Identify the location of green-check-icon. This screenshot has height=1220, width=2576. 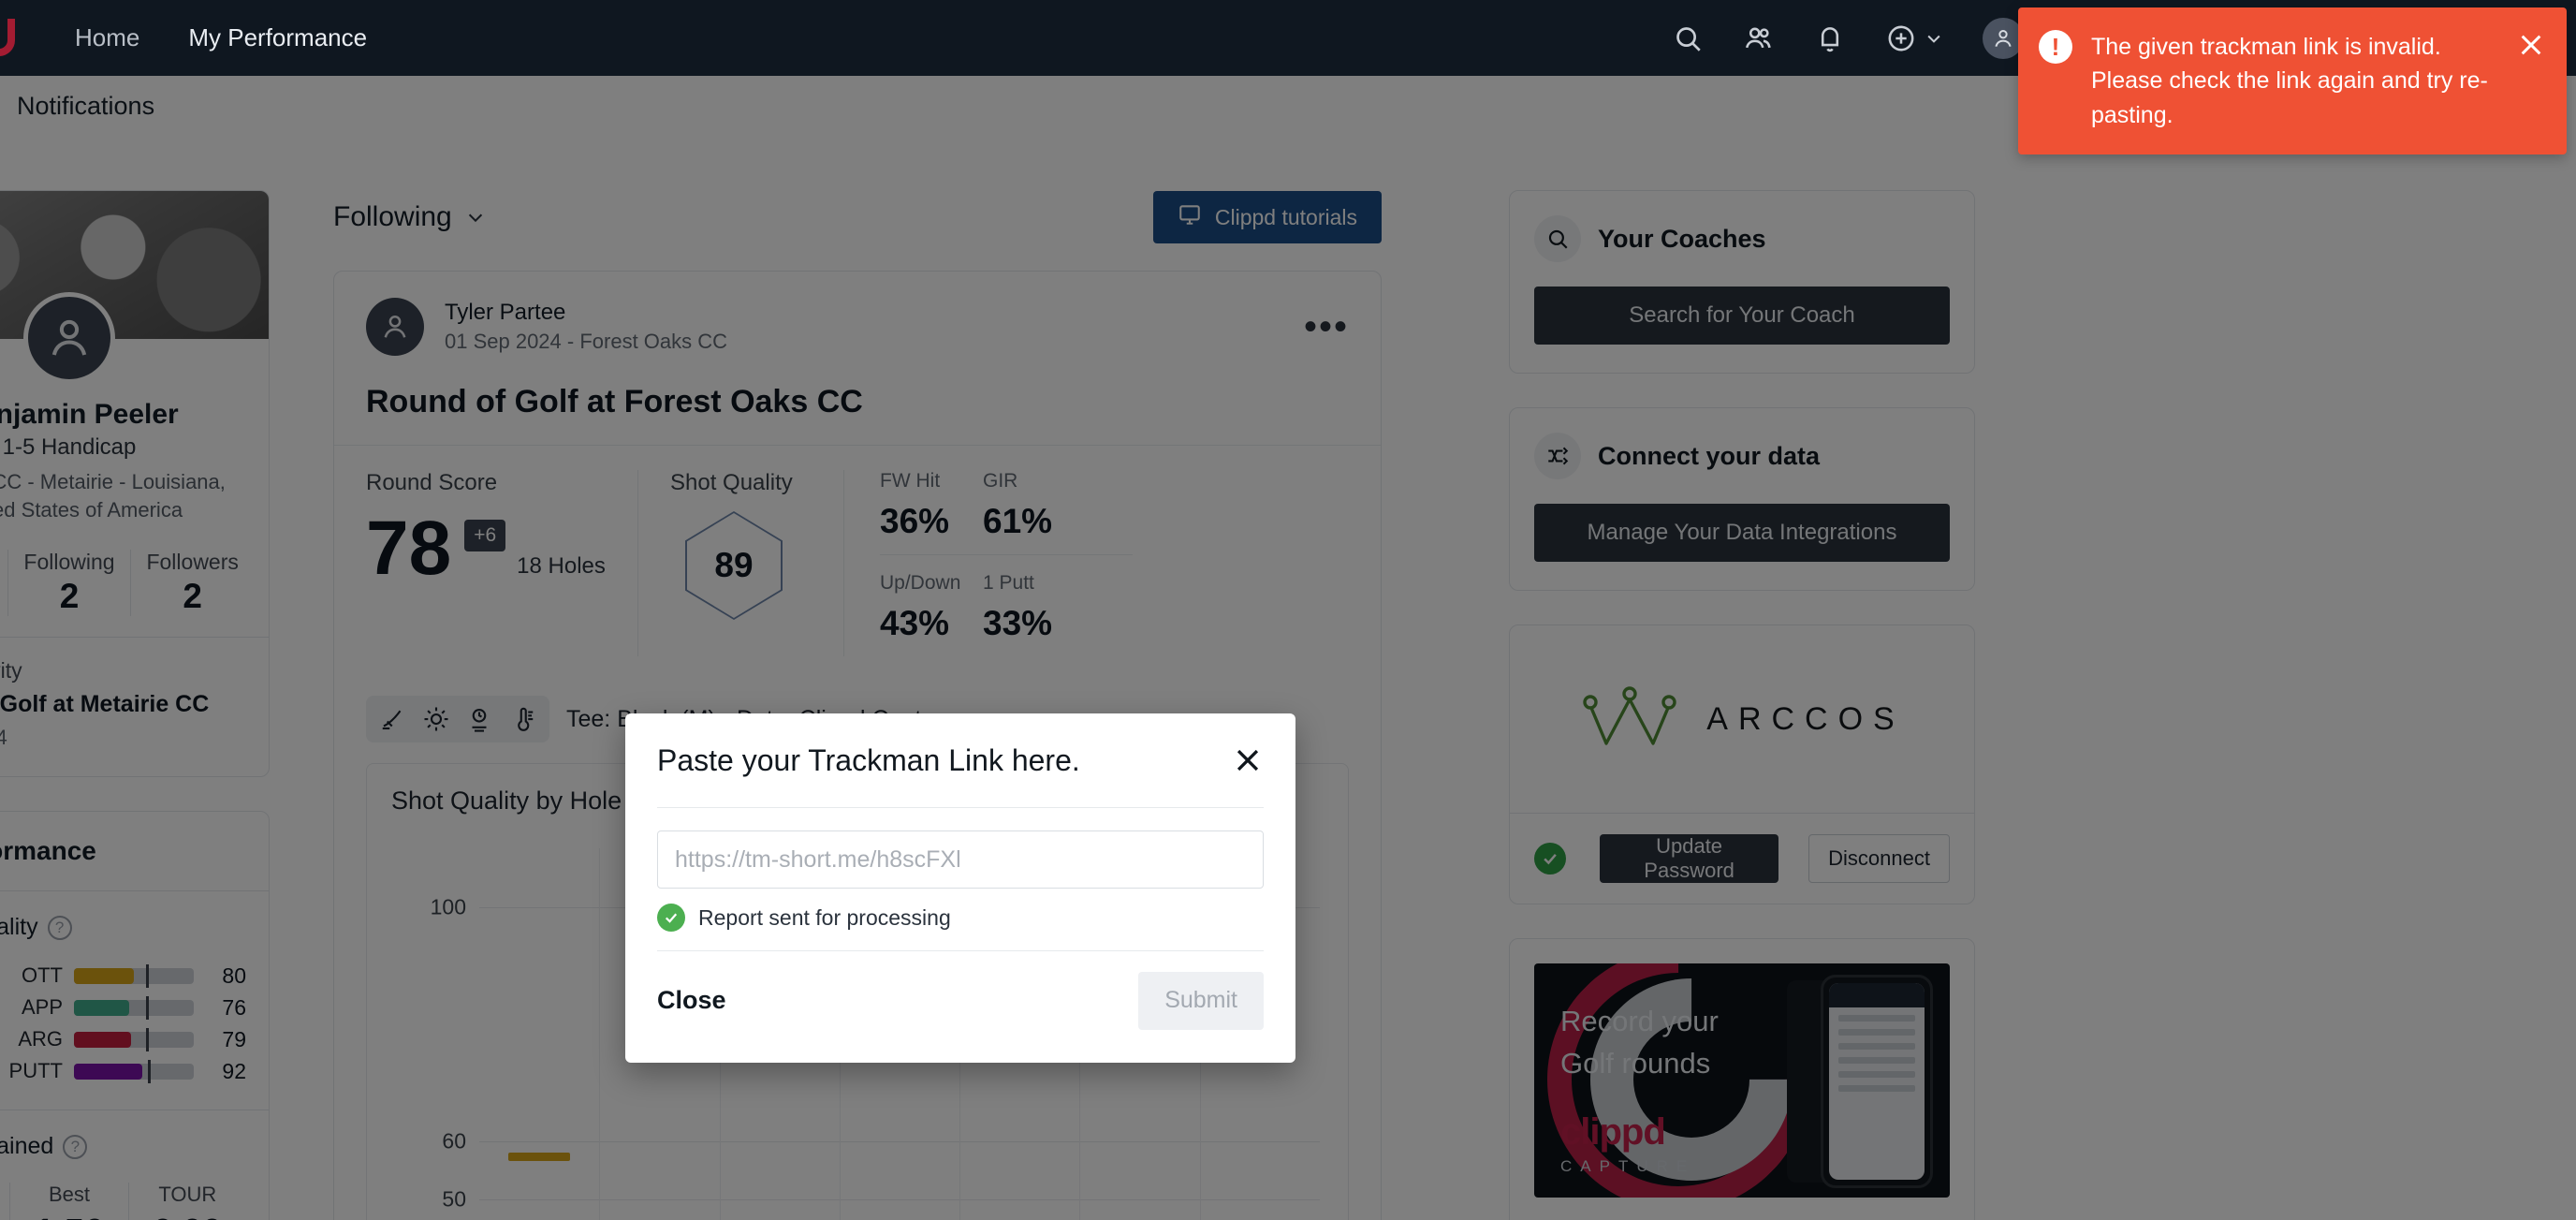
(671, 918).